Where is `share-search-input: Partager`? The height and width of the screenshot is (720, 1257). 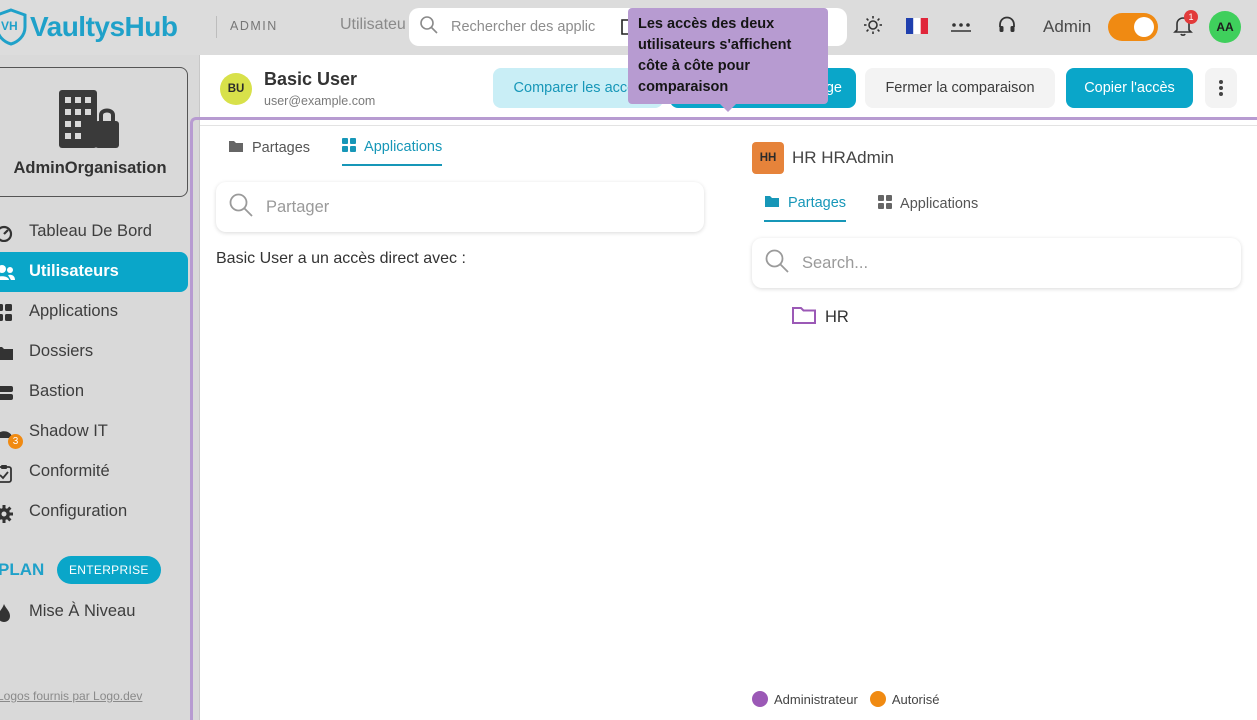
share-search-input: Partager is located at coordinates (460, 207).